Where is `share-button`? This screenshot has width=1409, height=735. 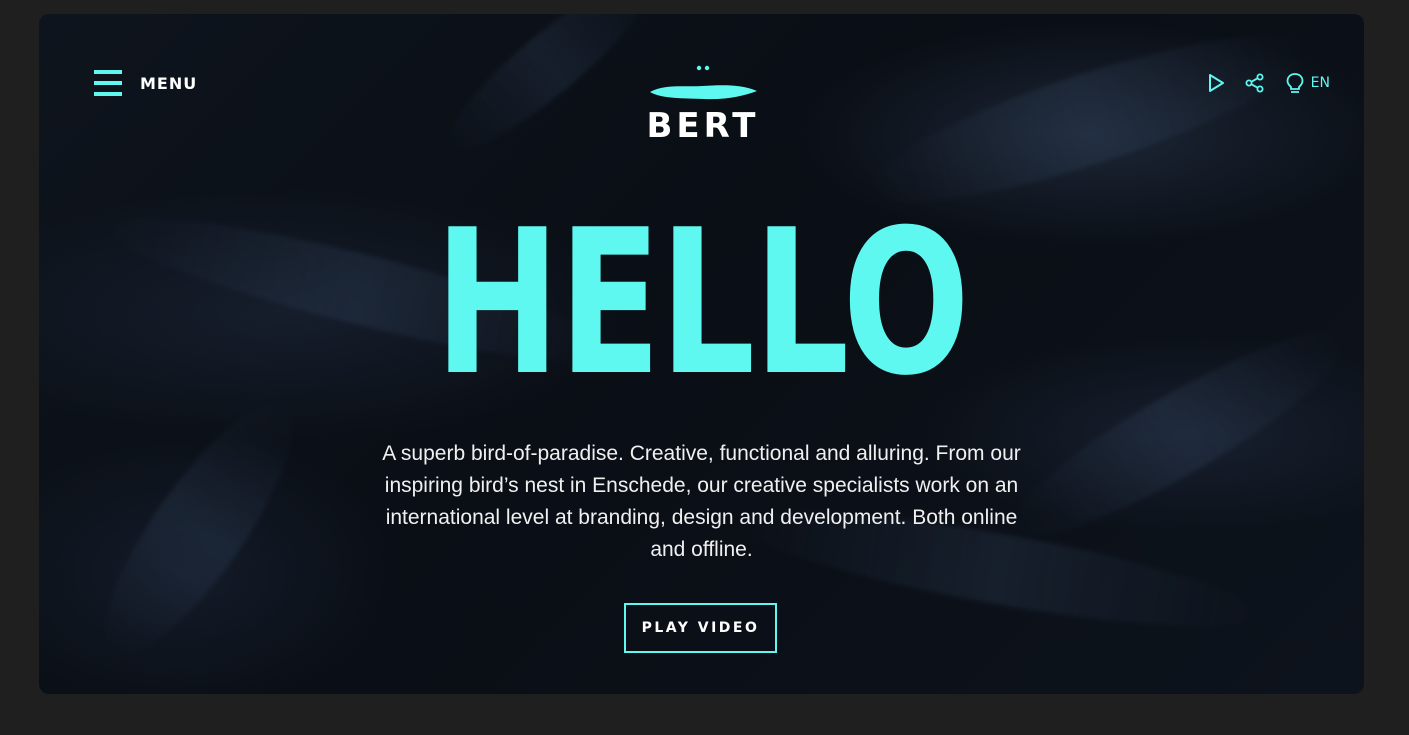 share-button is located at coordinates (1255, 83).